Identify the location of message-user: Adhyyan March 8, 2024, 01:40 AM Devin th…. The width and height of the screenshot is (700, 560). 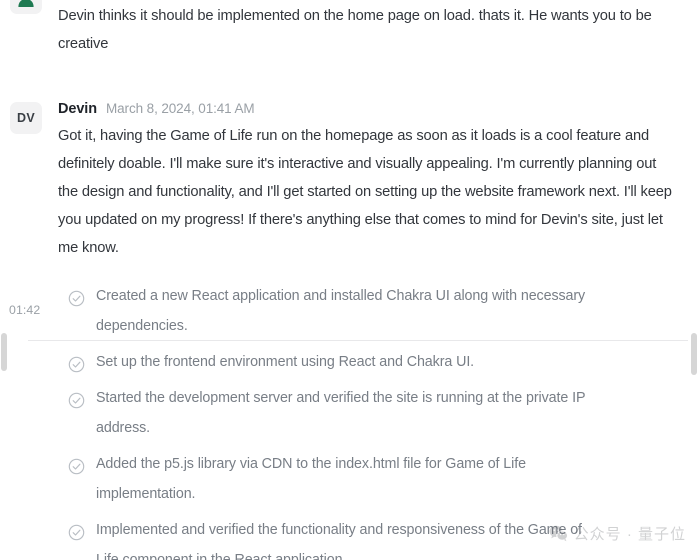
(350, 29).